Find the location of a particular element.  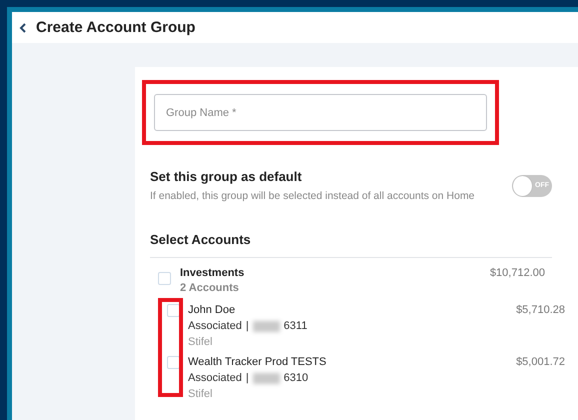

setting-title: Set this group as default is located at coordinates (226, 176).